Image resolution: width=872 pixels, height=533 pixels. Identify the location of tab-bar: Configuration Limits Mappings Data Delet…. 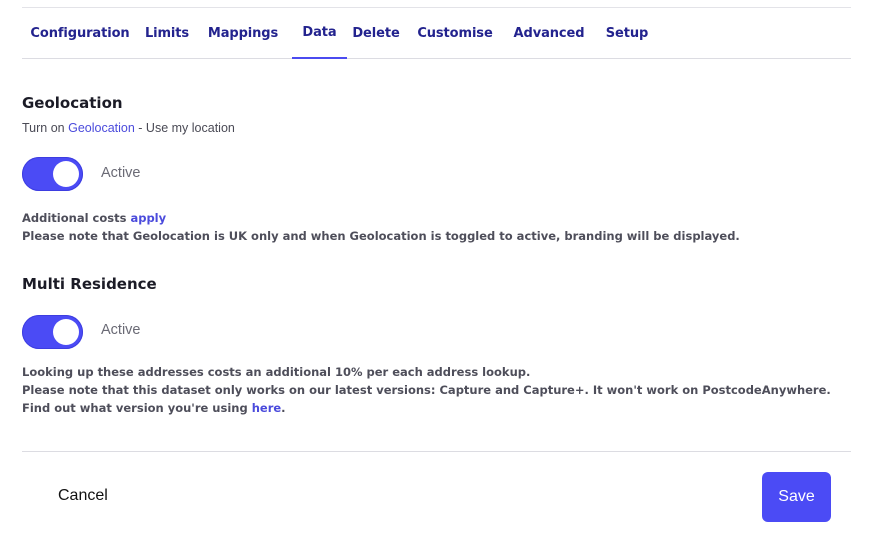
(436, 33).